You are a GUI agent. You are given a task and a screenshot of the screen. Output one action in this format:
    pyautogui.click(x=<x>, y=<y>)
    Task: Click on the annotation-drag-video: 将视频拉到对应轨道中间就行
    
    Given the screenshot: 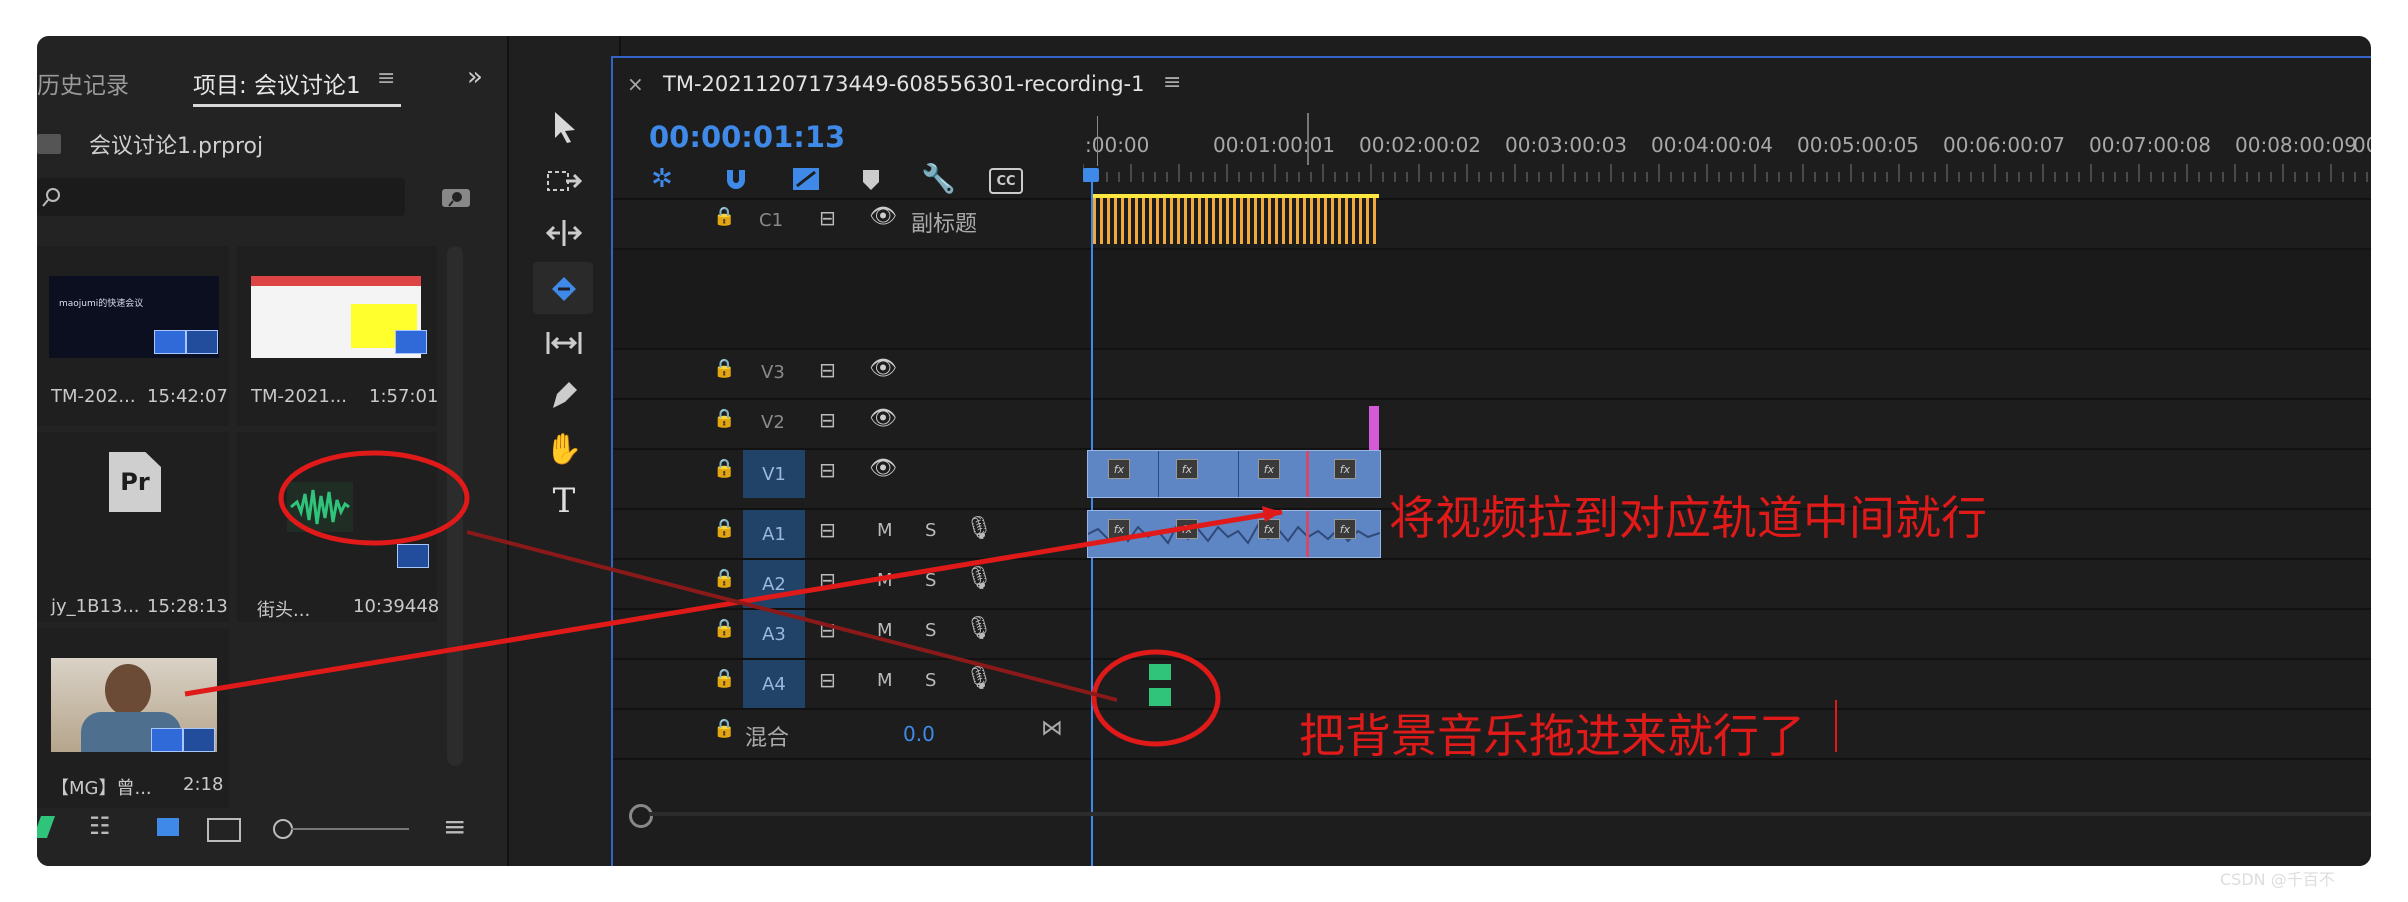 What is the action you would take?
    pyautogui.click(x=1688, y=518)
    